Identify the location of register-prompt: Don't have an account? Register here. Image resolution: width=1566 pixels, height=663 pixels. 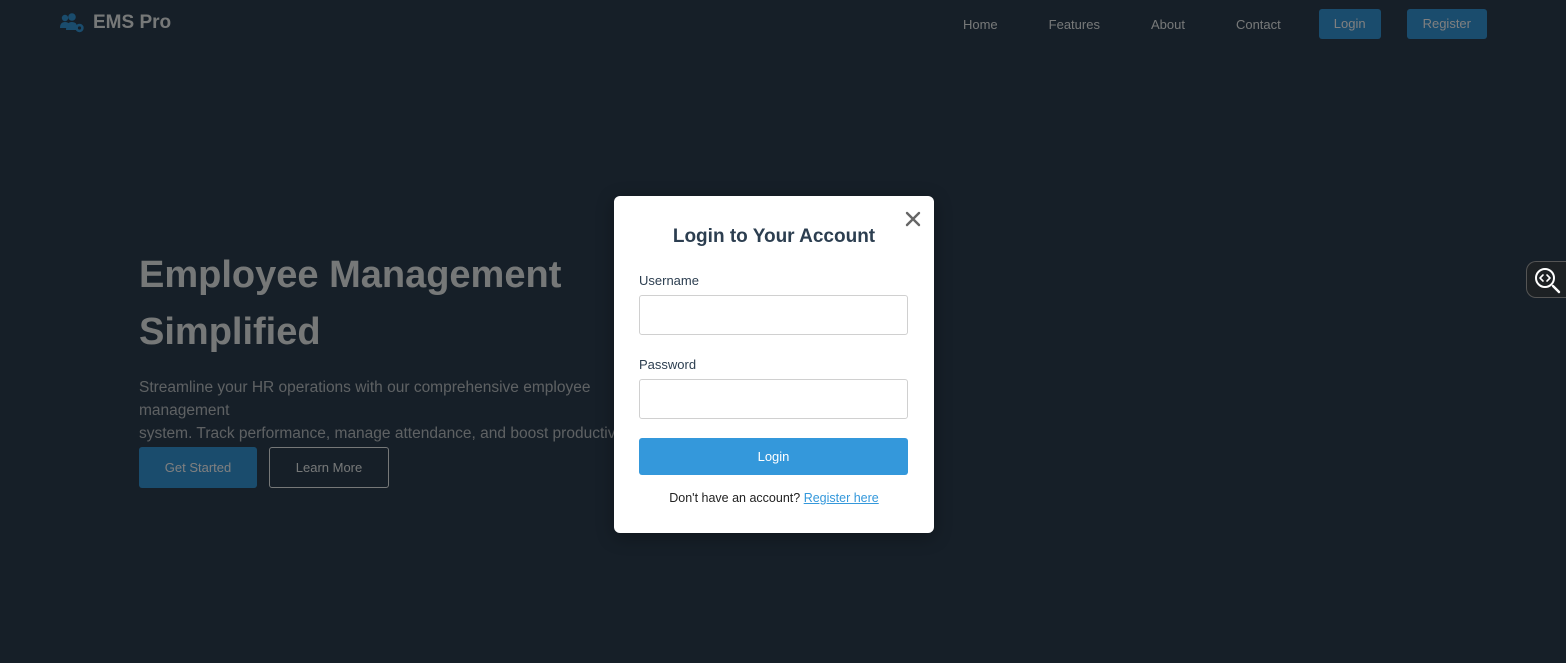
(774, 498).